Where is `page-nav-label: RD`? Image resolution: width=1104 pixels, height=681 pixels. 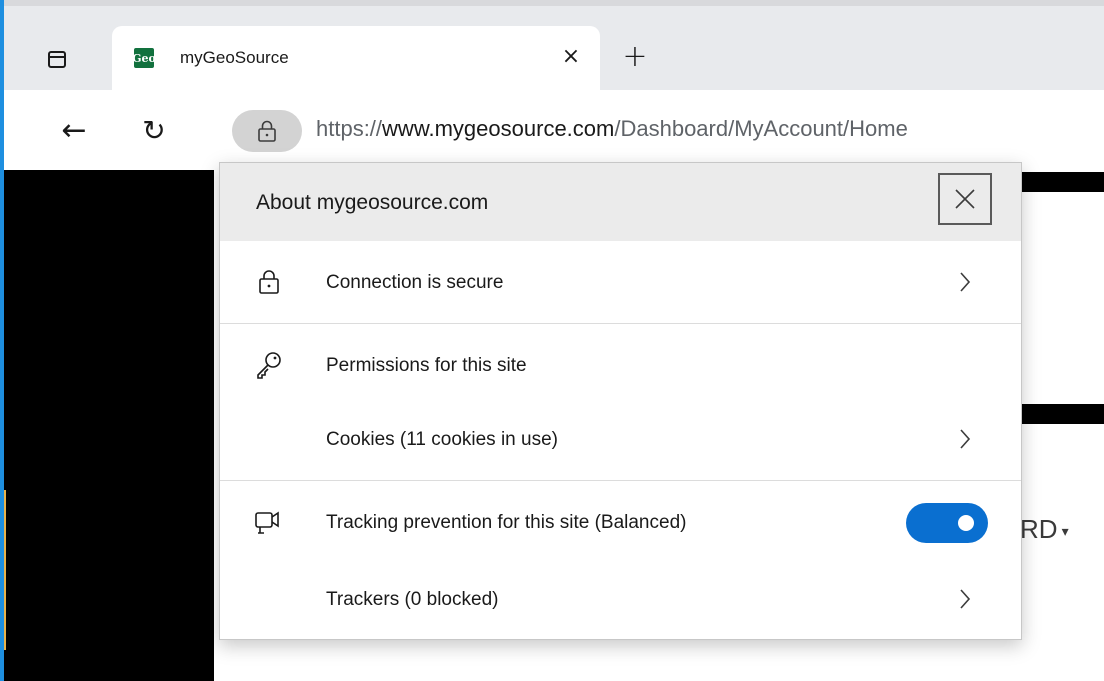
page-nav-label: RD is located at coordinates (1039, 529).